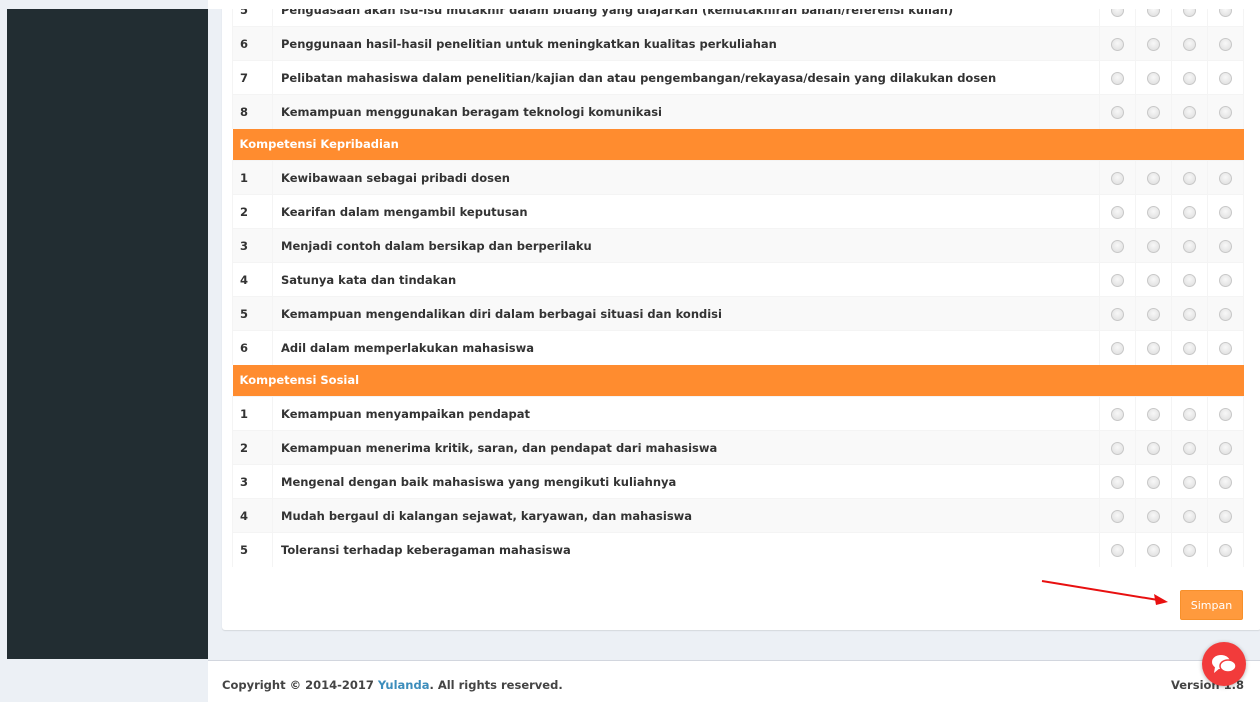  What do you see at coordinates (107, 334) in the screenshot?
I see `sidebar` at bounding box center [107, 334].